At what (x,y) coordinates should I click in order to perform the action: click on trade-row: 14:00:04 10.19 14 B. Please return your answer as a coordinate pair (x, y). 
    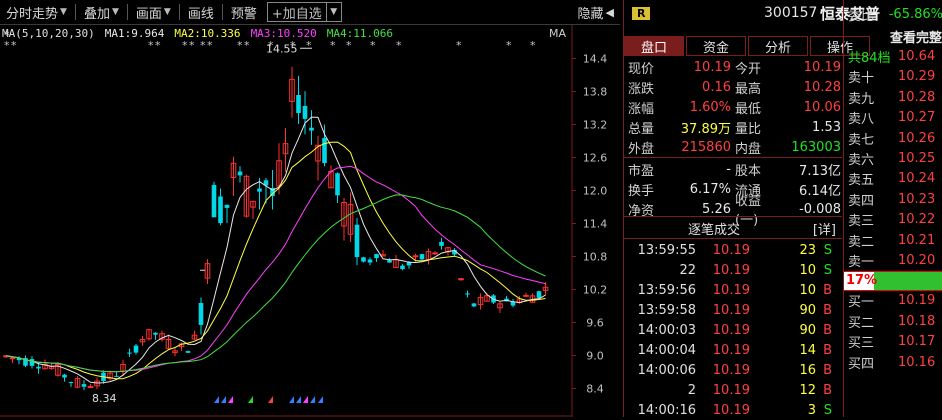
    Looking at the image, I should click on (733, 350).